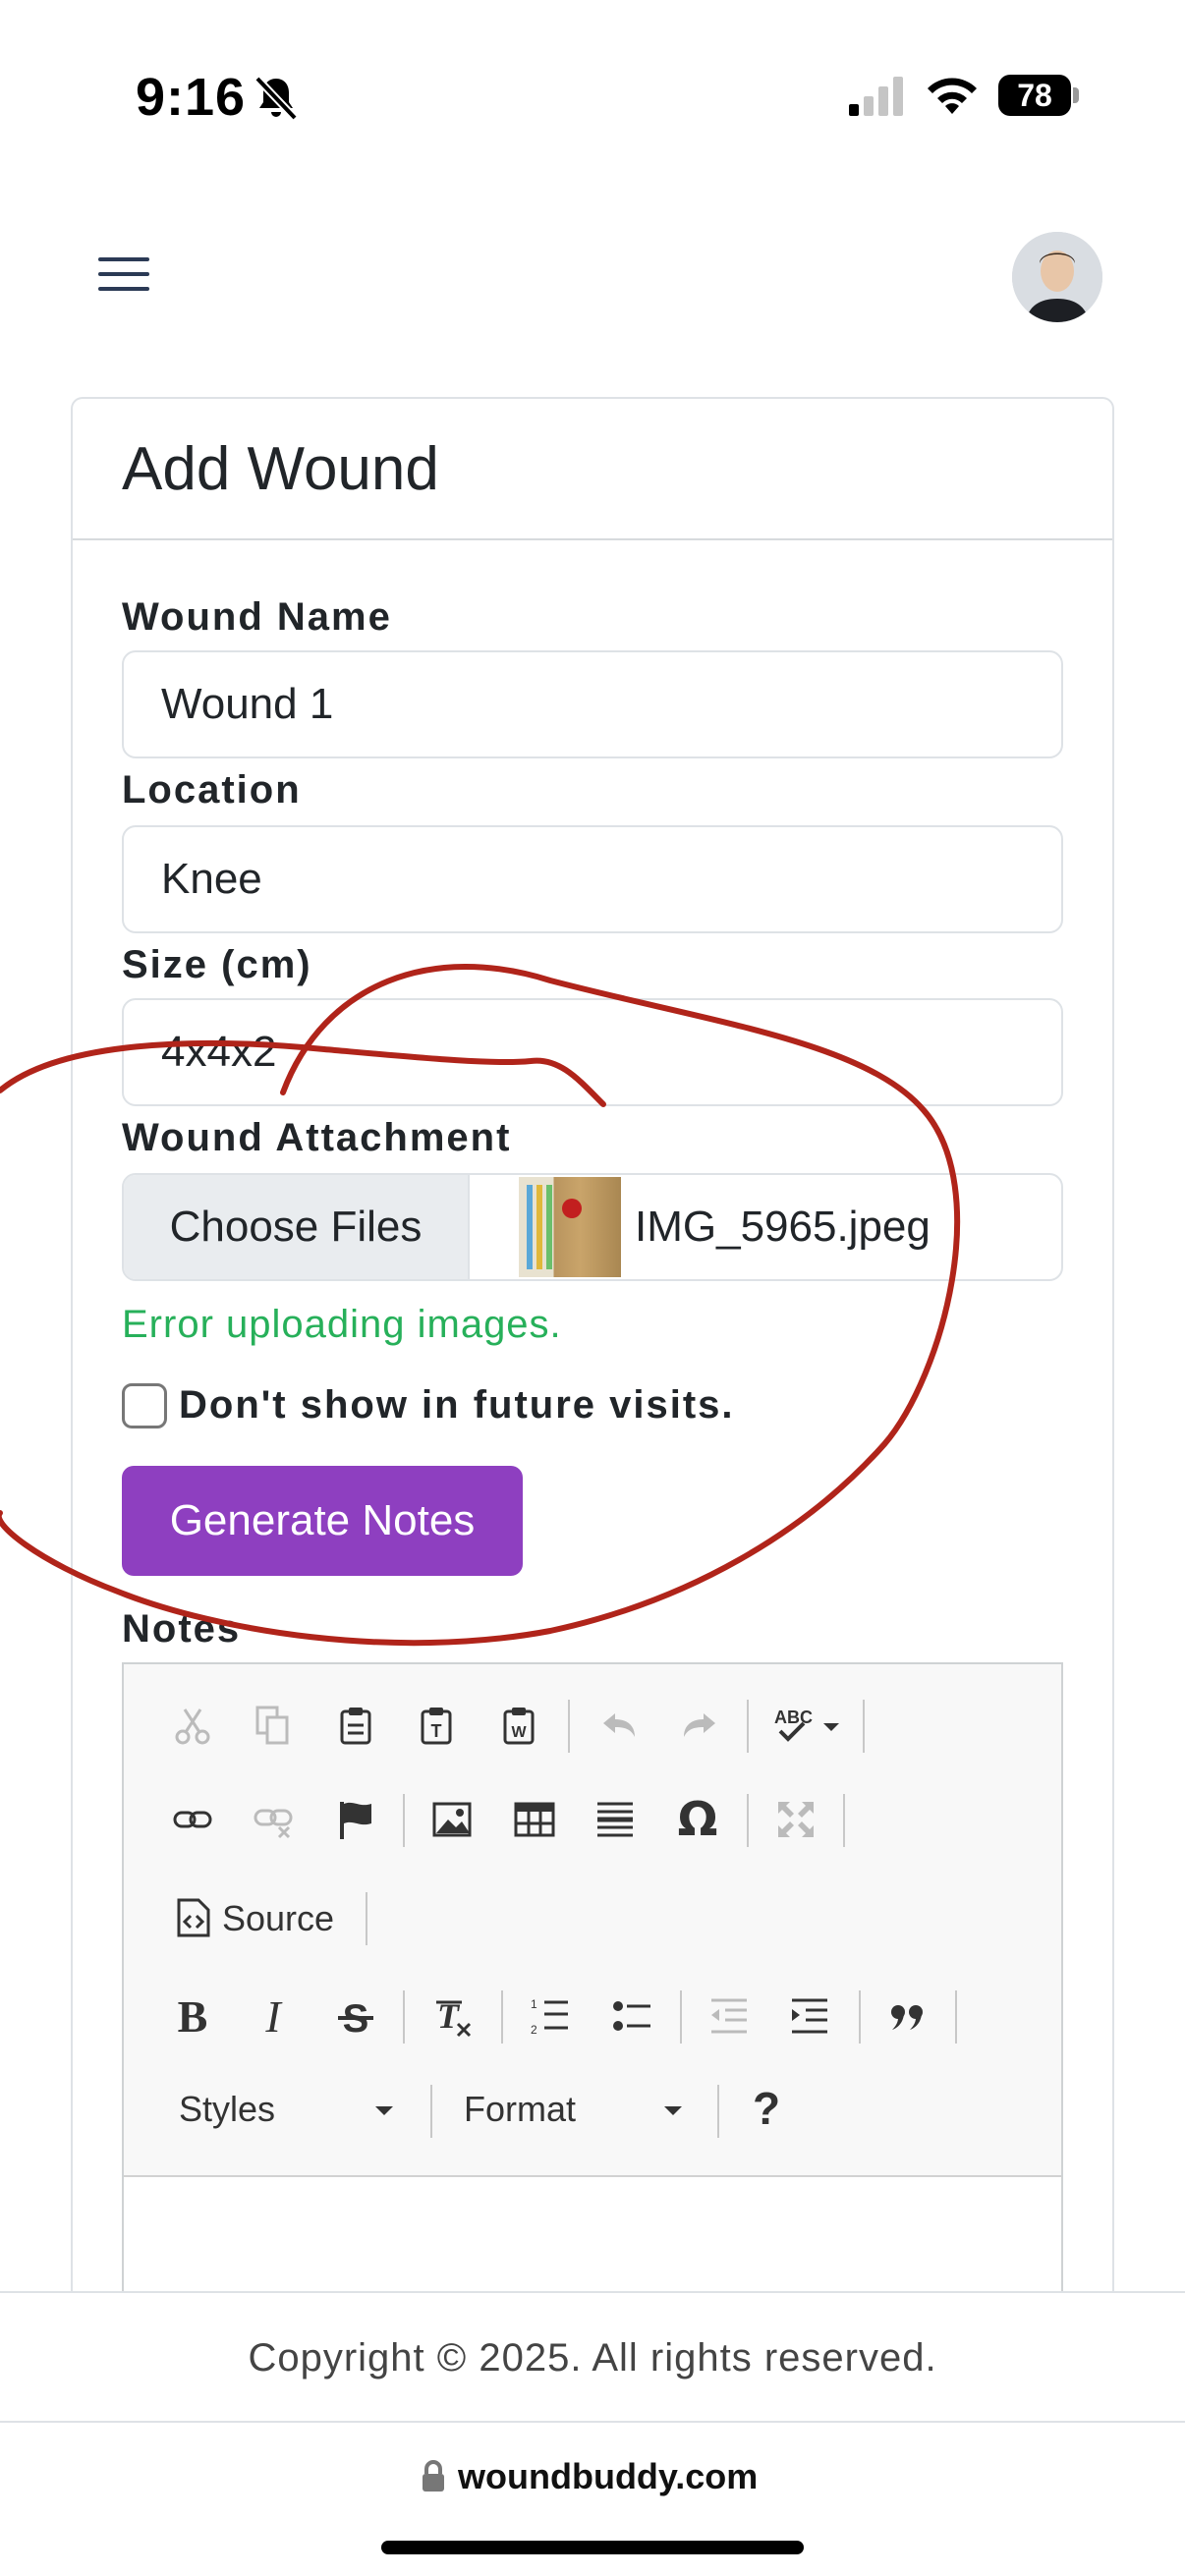  What do you see at coordinates (274, 2016) in the screenshot?
I see `italic-button: I` at bounding box center [274, 2016].